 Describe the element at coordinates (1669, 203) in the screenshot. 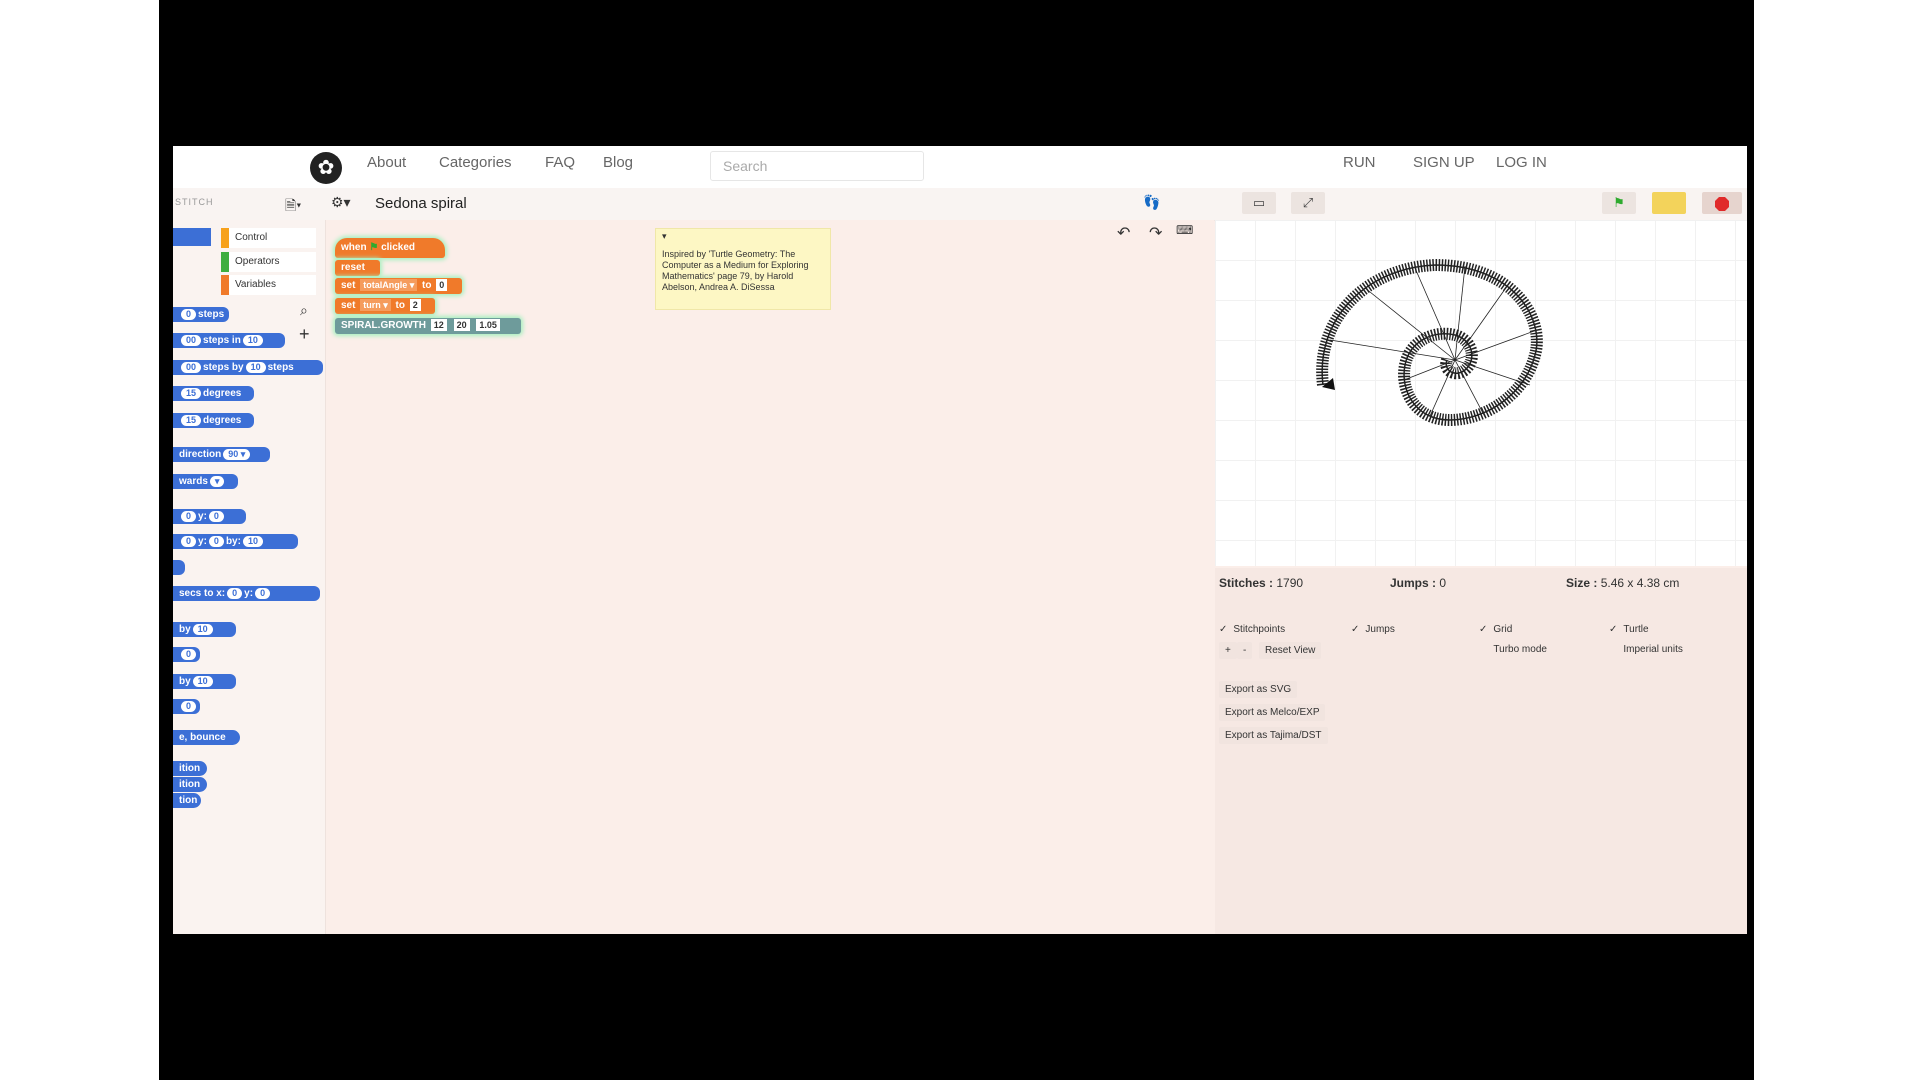

I see `pause-icon` at that location.